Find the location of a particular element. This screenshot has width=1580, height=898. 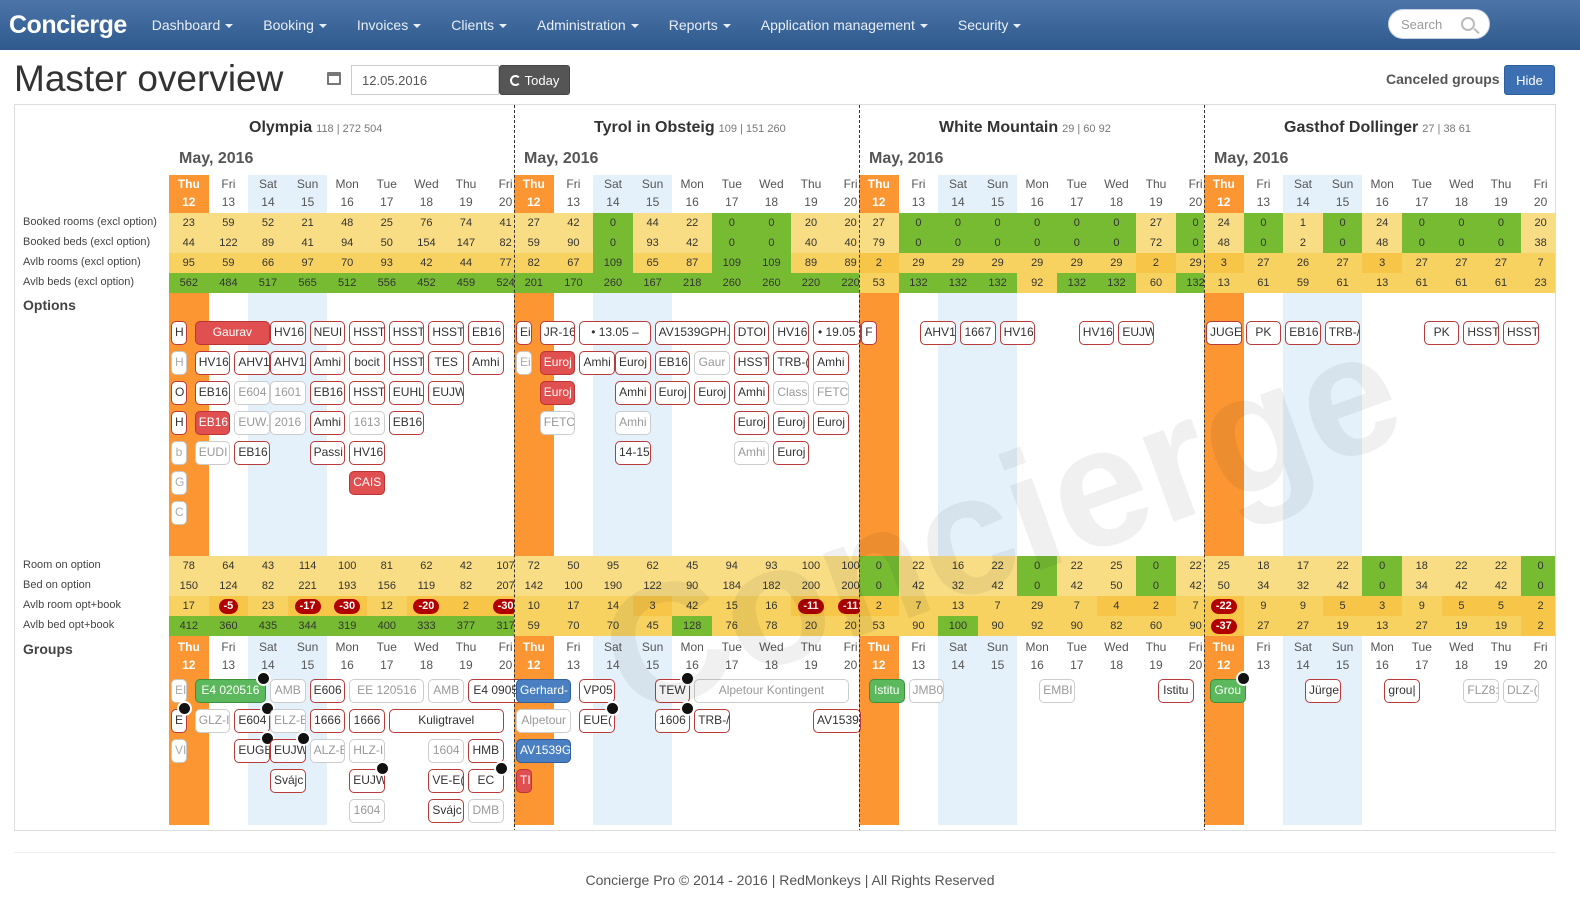

group-chip: 1666 is located at coordinates (367, 721).